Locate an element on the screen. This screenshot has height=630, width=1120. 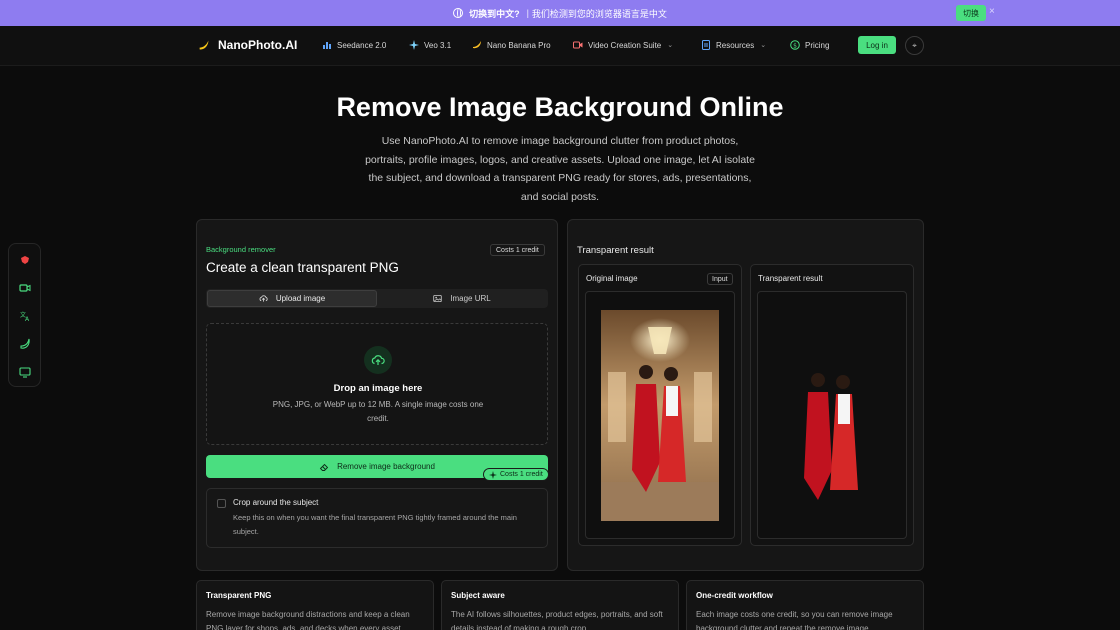
nav-item-label: Nano Banana Pro is located at coordinates (519, 45).